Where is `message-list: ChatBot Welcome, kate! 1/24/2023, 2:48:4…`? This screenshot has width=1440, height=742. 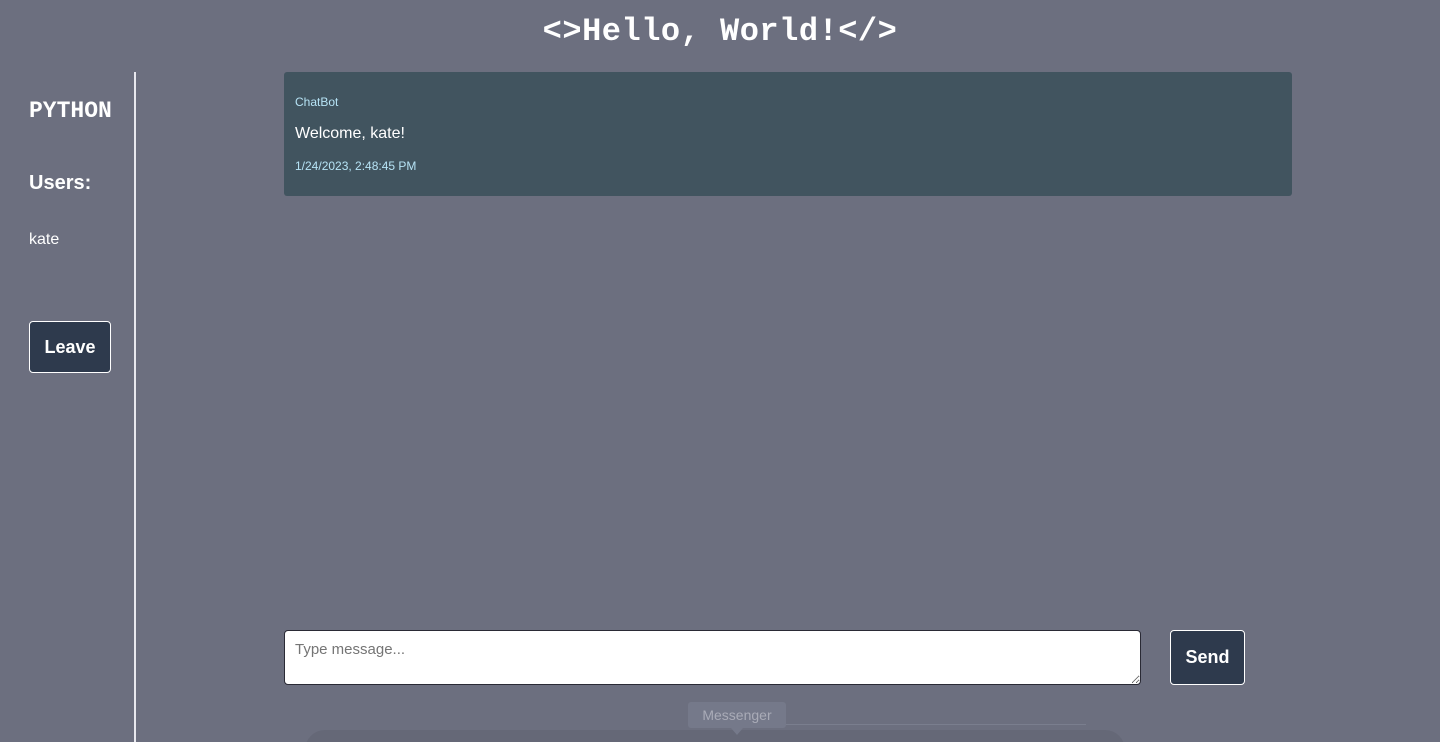
message-list: ChatBot Welcome, kate! 1/24/2023, 2:48:4… is located at coordinates (788, 134).